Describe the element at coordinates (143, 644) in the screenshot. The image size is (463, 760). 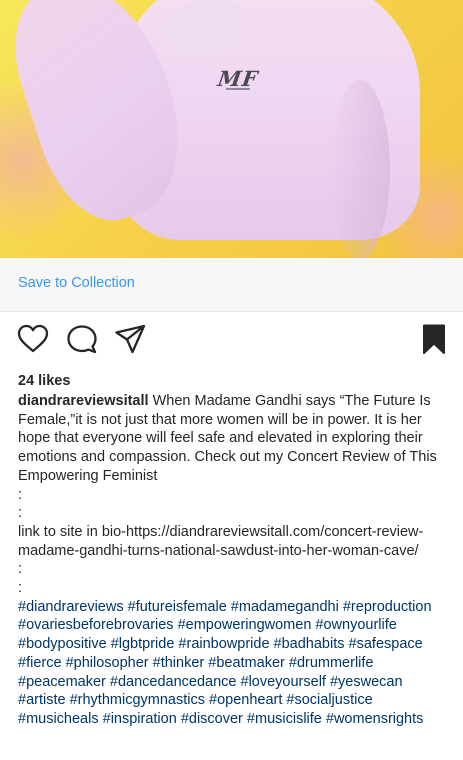
I see `hashtag-link: #lgbtpride` at that location.